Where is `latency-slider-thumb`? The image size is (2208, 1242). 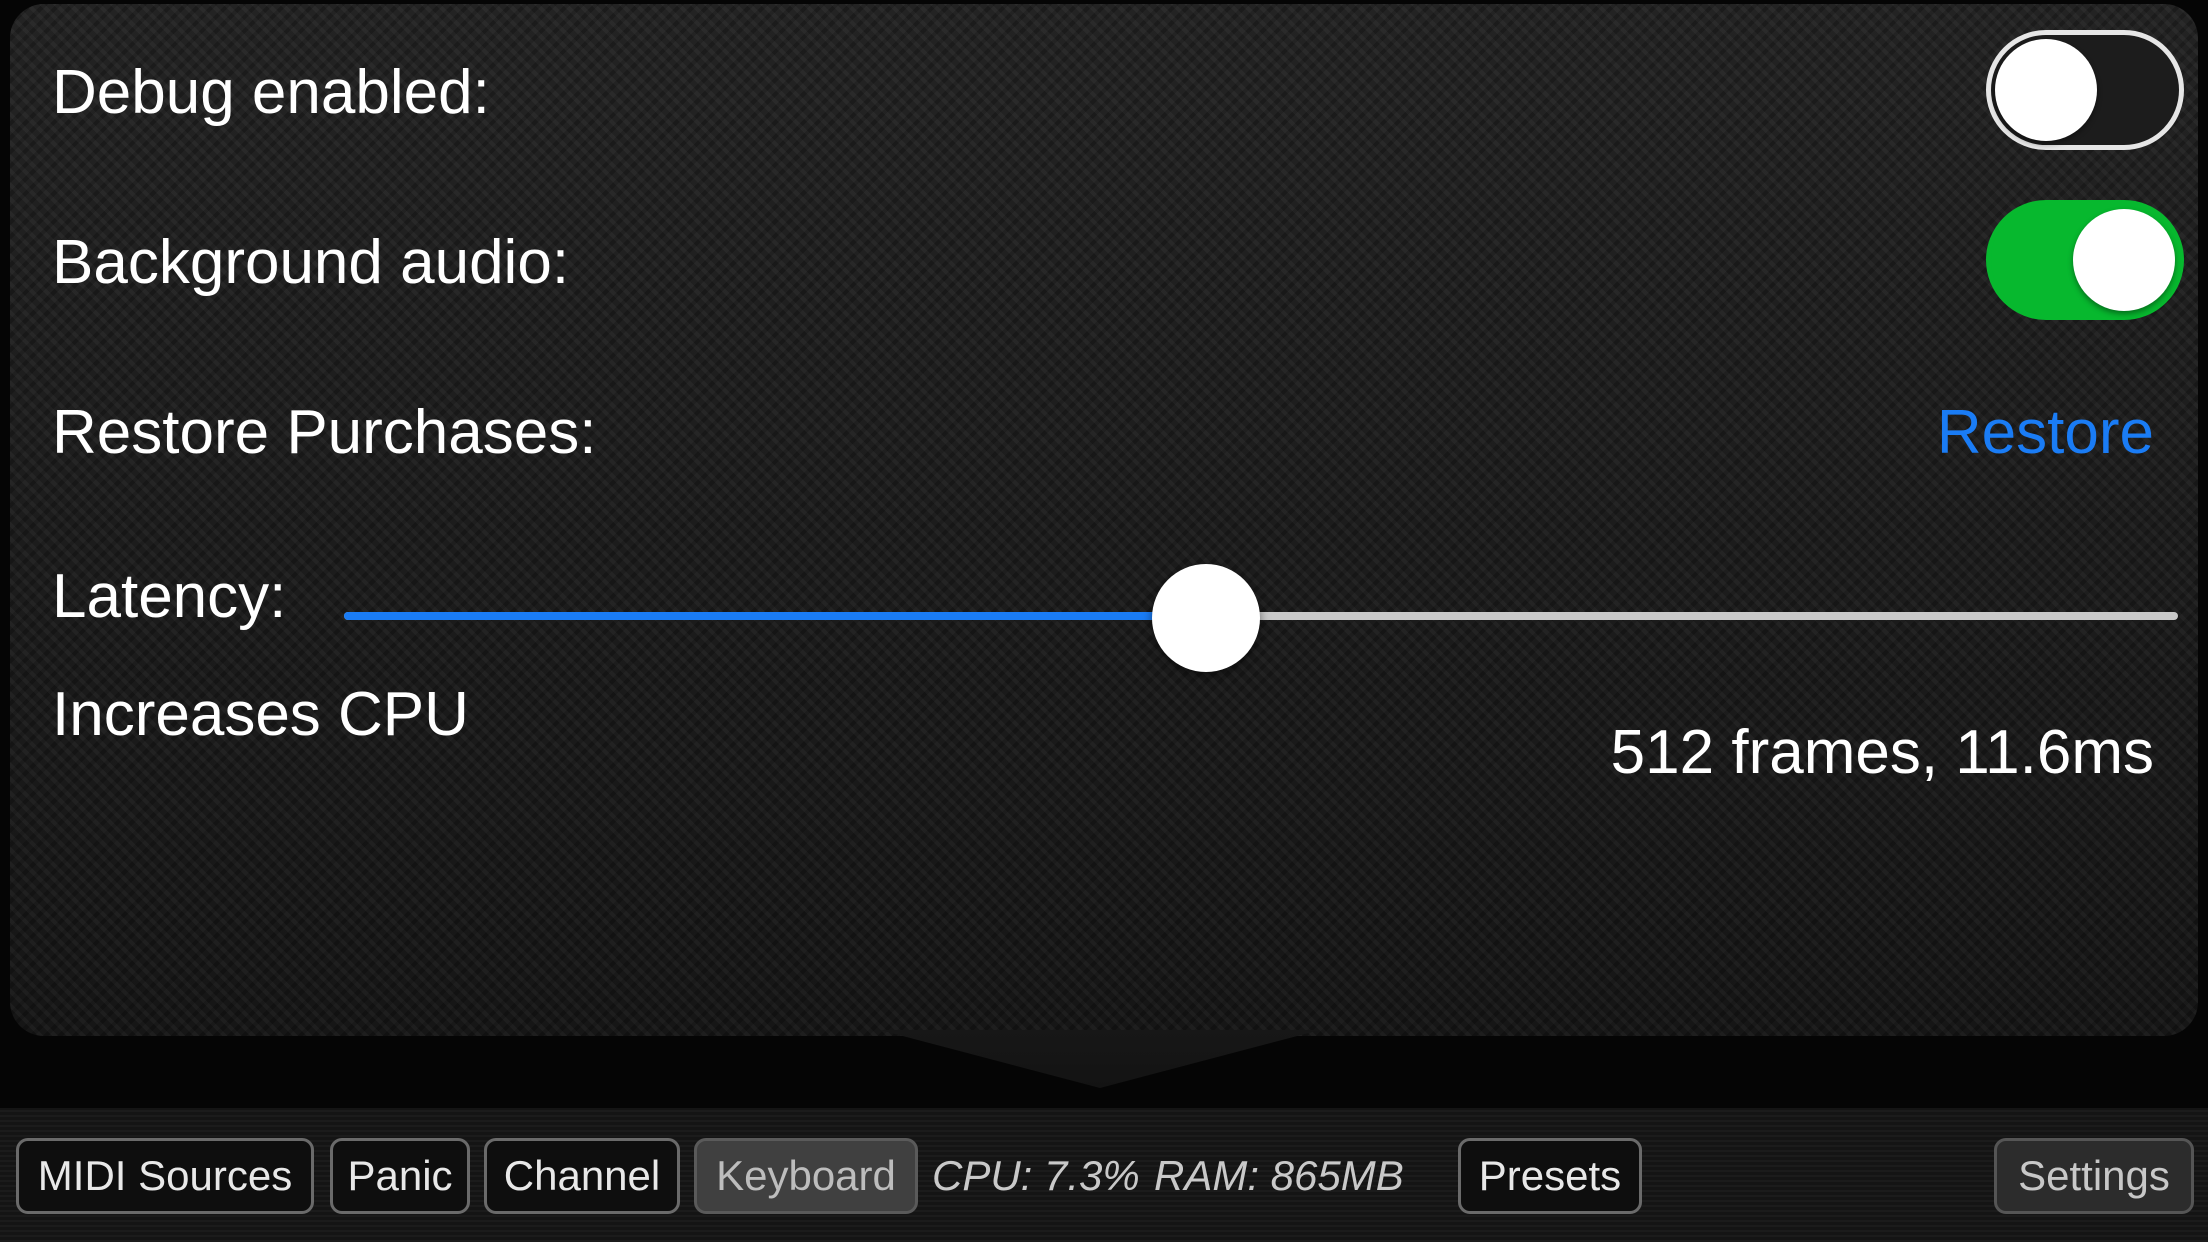 latency-slider-thumb is located at coordinates (1205, 618).